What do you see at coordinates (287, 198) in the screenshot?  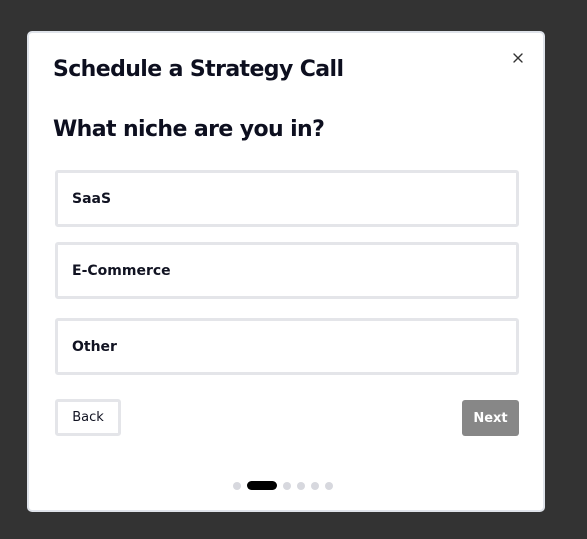 I see `option-saas: SaaS` at bounding box center [287, 198].